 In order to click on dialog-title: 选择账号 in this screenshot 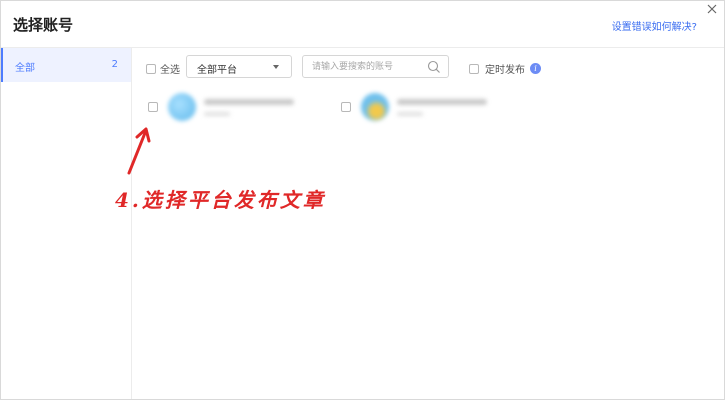, I will do `click(43, 25)`.